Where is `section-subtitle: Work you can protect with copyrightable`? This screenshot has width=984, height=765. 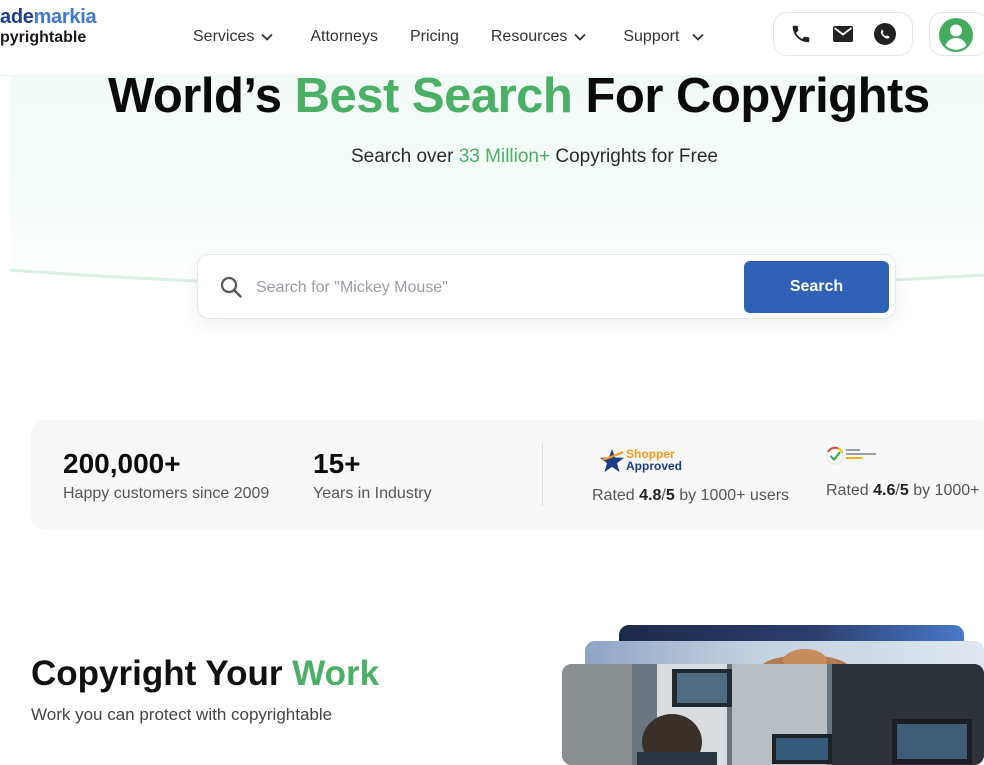
section-subtitle: Work you can protect with copyrightable is located at coordinates (182, 714).